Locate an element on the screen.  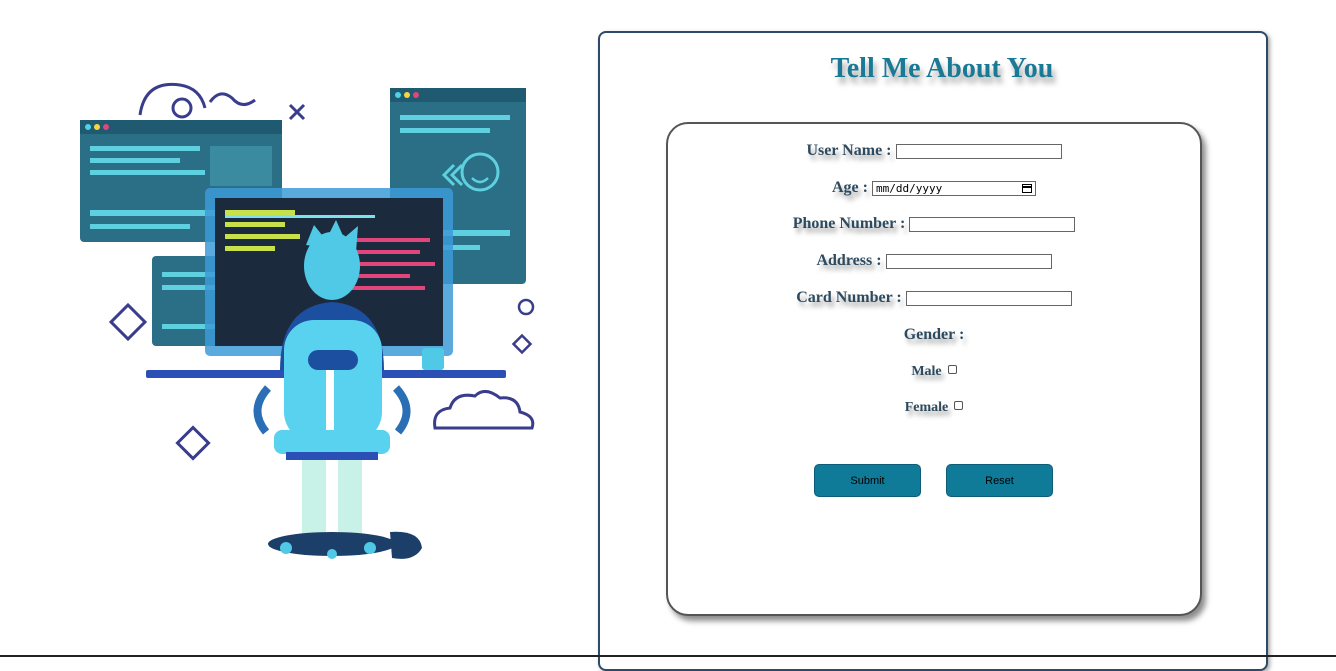
female-checkbox is located at coordinates (959, 405).